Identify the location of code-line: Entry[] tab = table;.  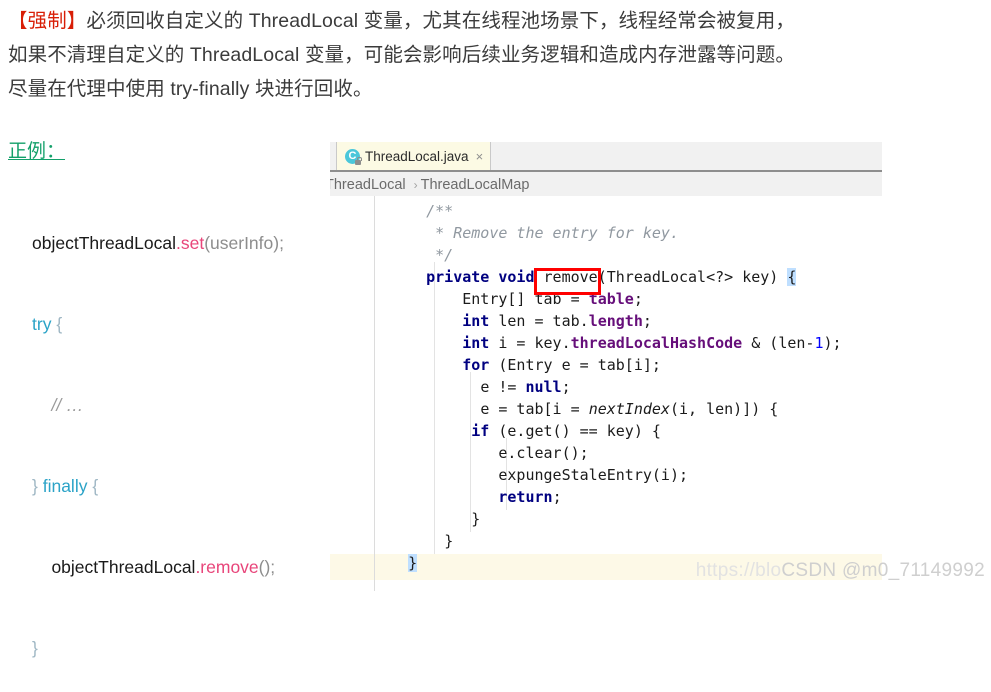
(616, 299).